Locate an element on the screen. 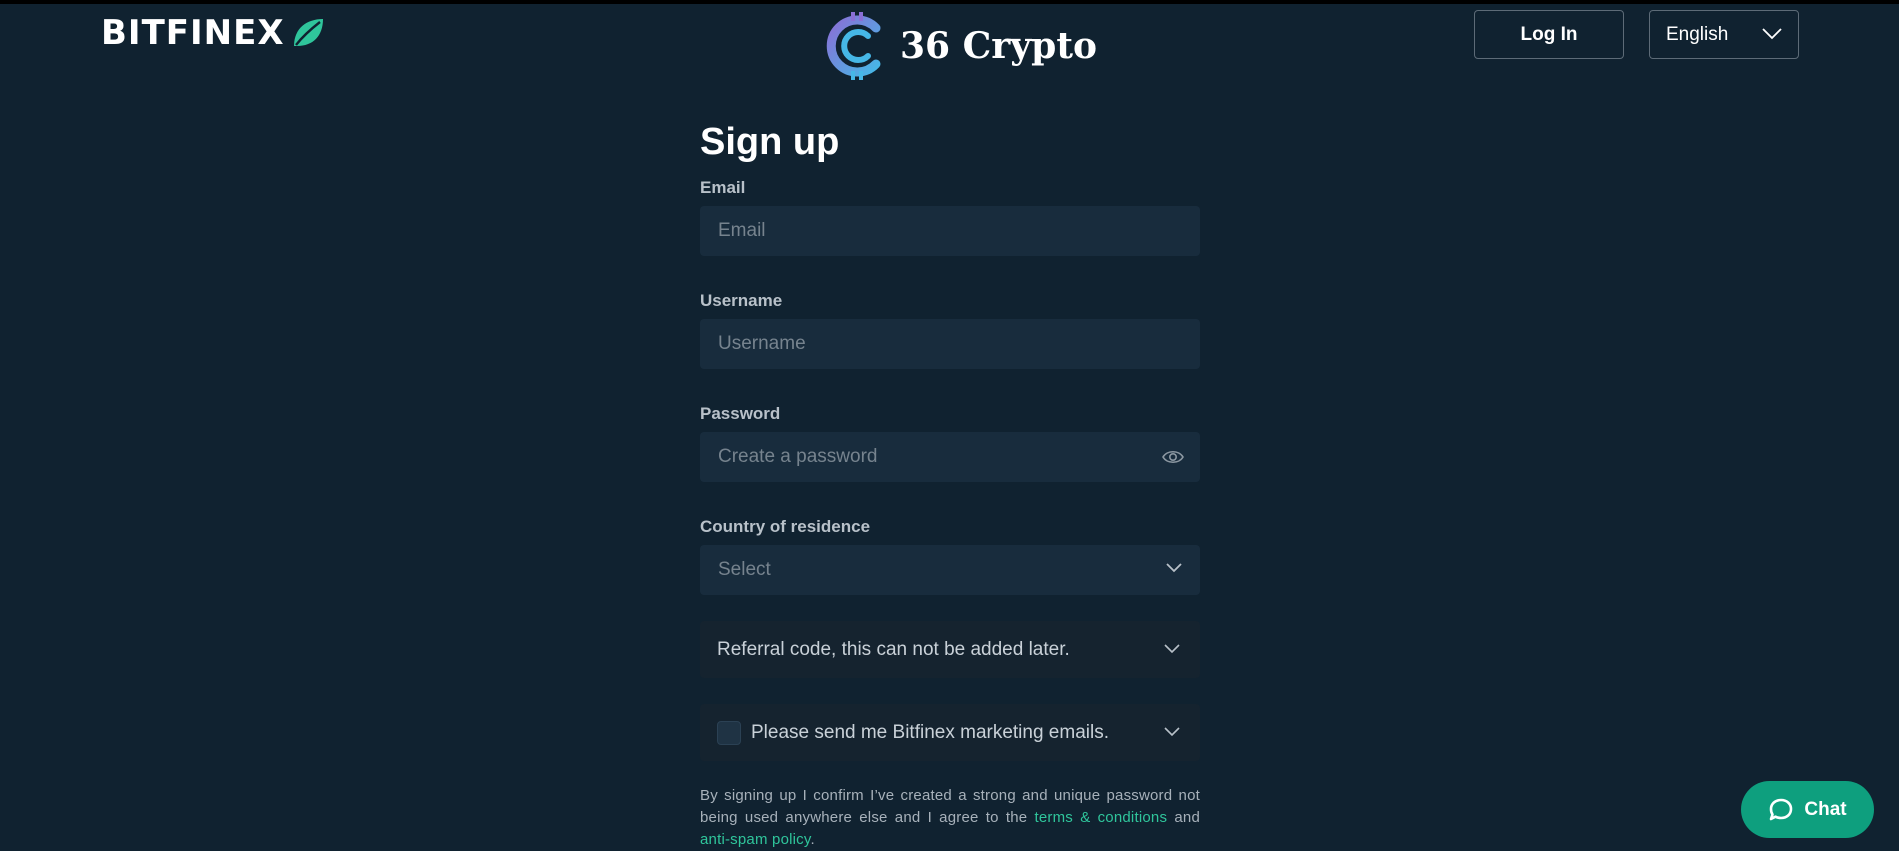  username-label: Username is located at coordinates (741, 300).